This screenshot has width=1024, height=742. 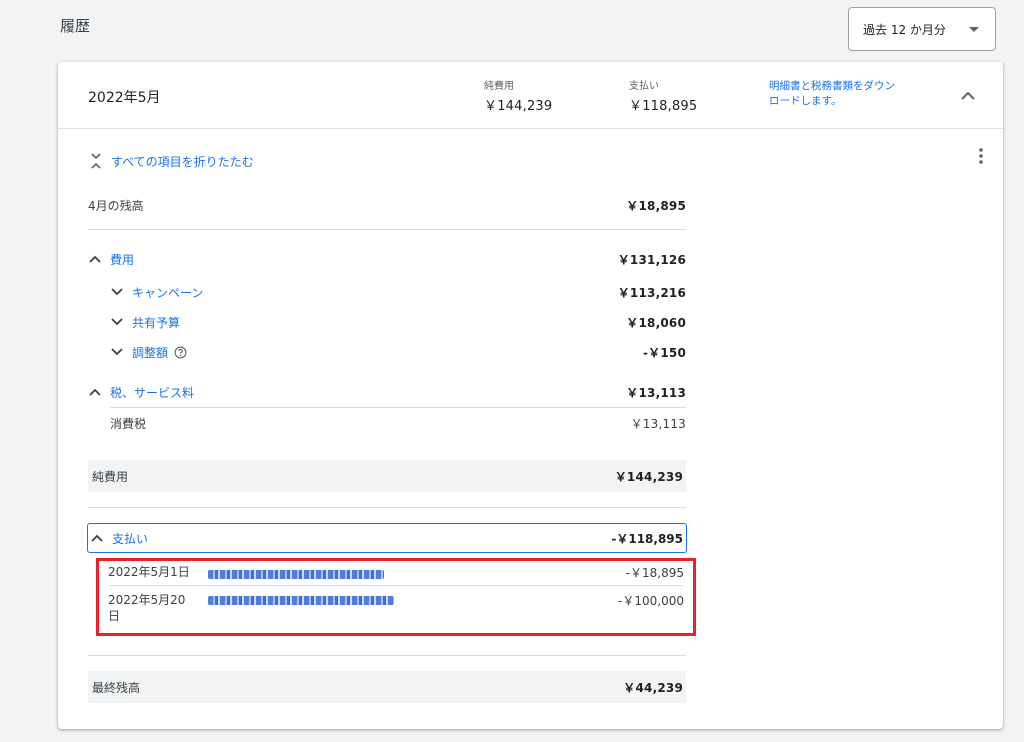 I want to click on prev-balance-label: 4月の残高, so click(x=116, y=205).